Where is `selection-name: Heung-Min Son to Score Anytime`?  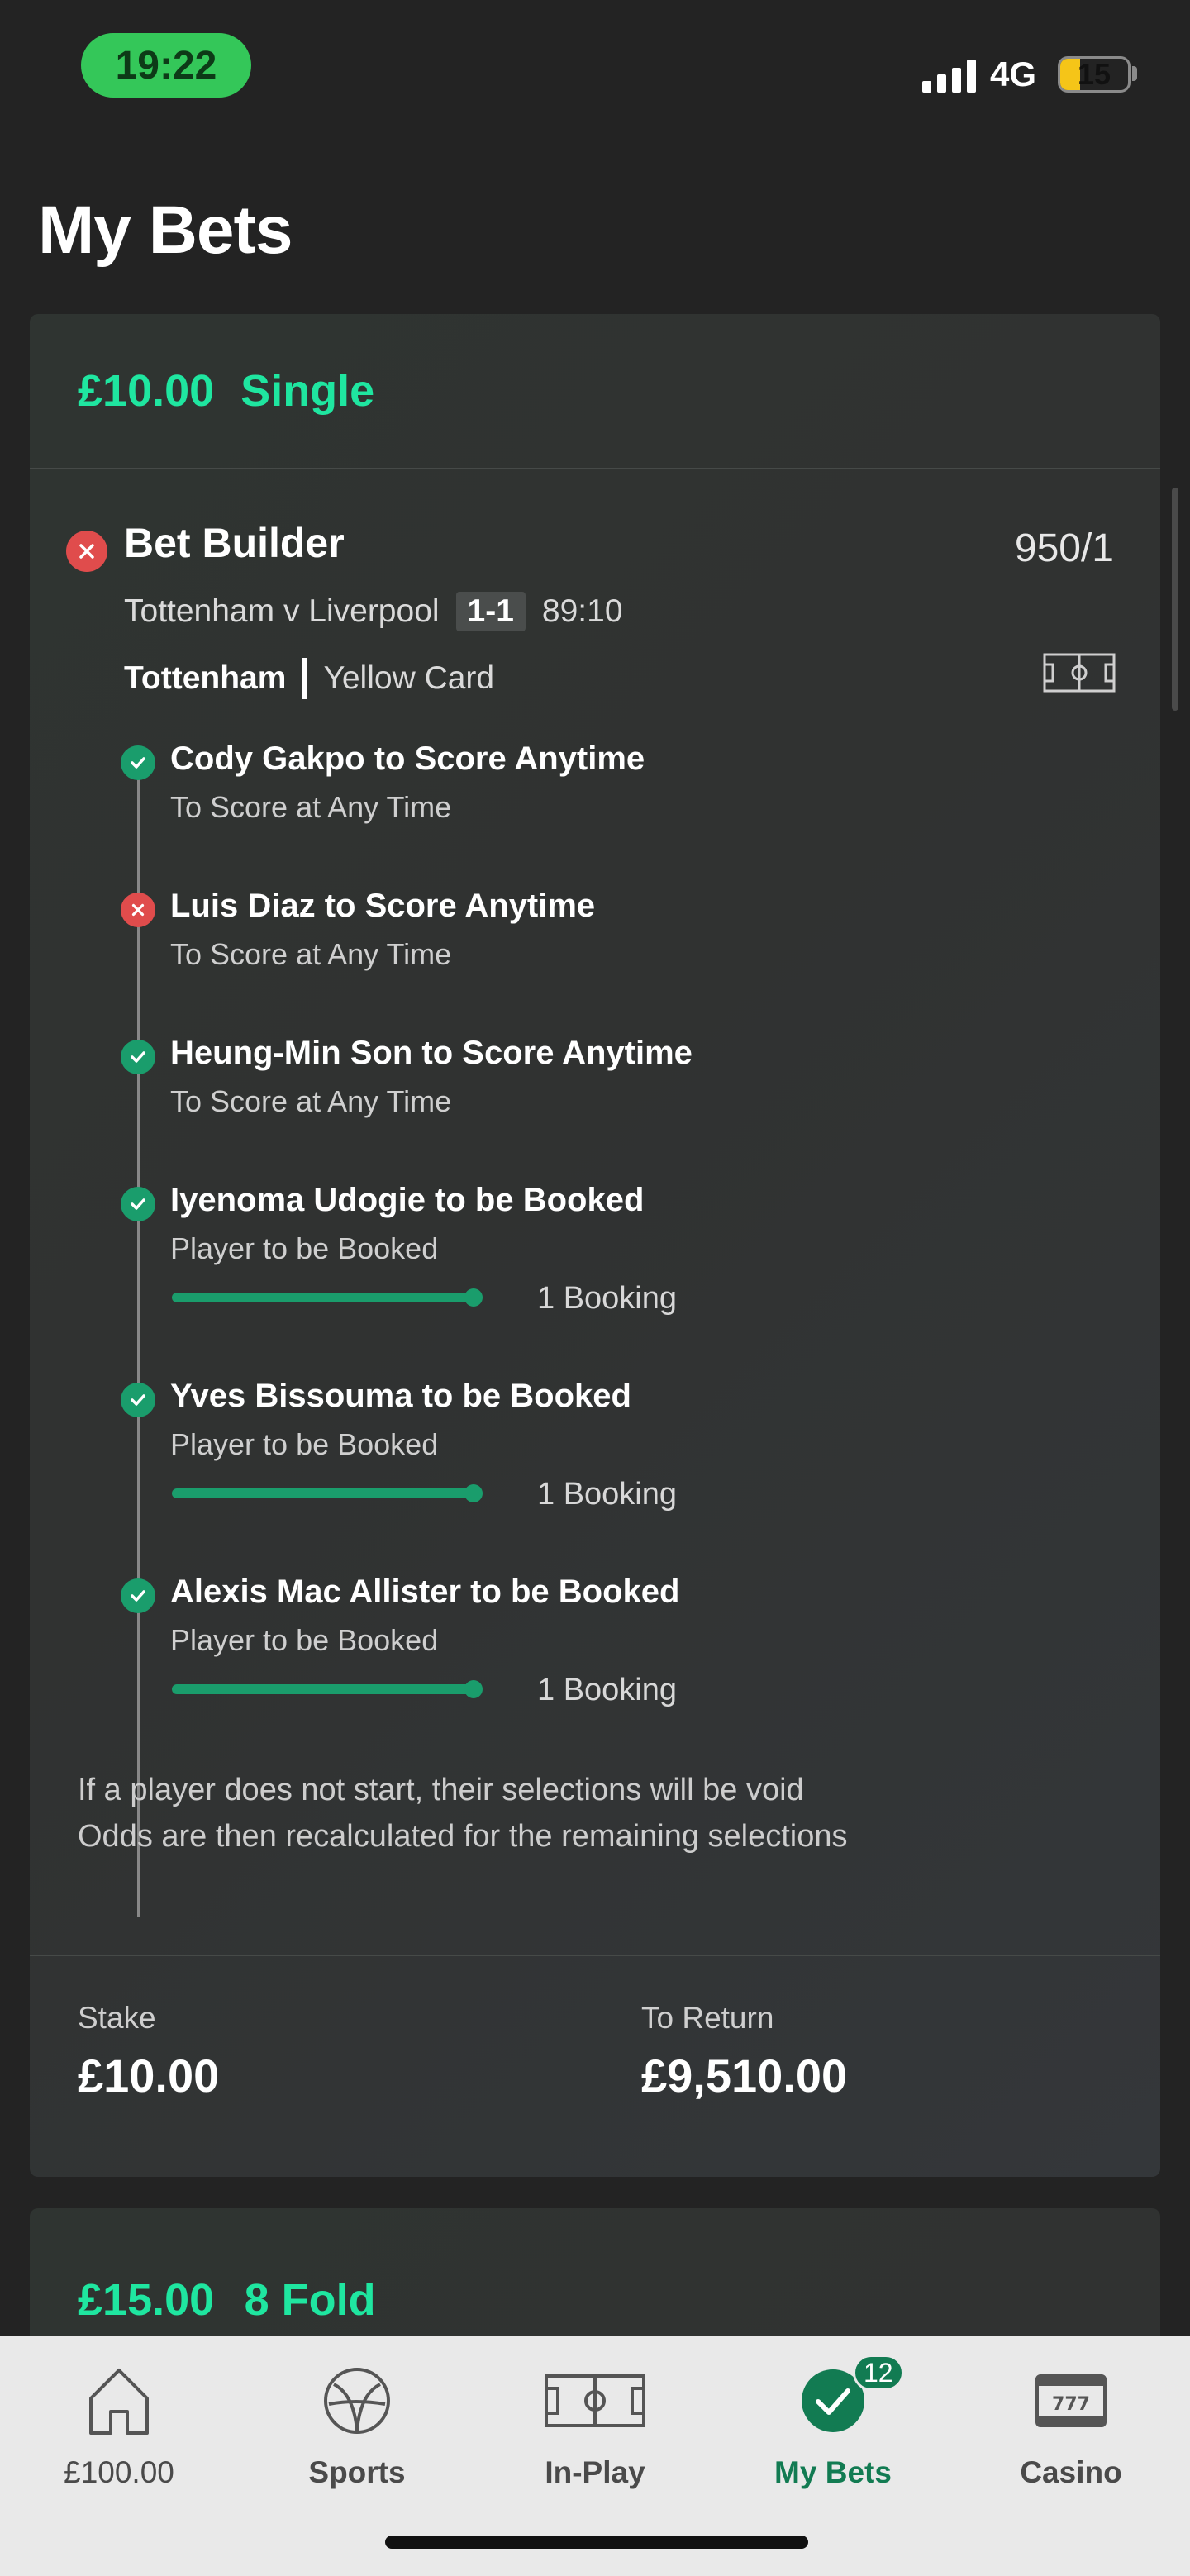 selection-name: Heung-Min Son to Score Anytime is located at coordinates (431, 1053).